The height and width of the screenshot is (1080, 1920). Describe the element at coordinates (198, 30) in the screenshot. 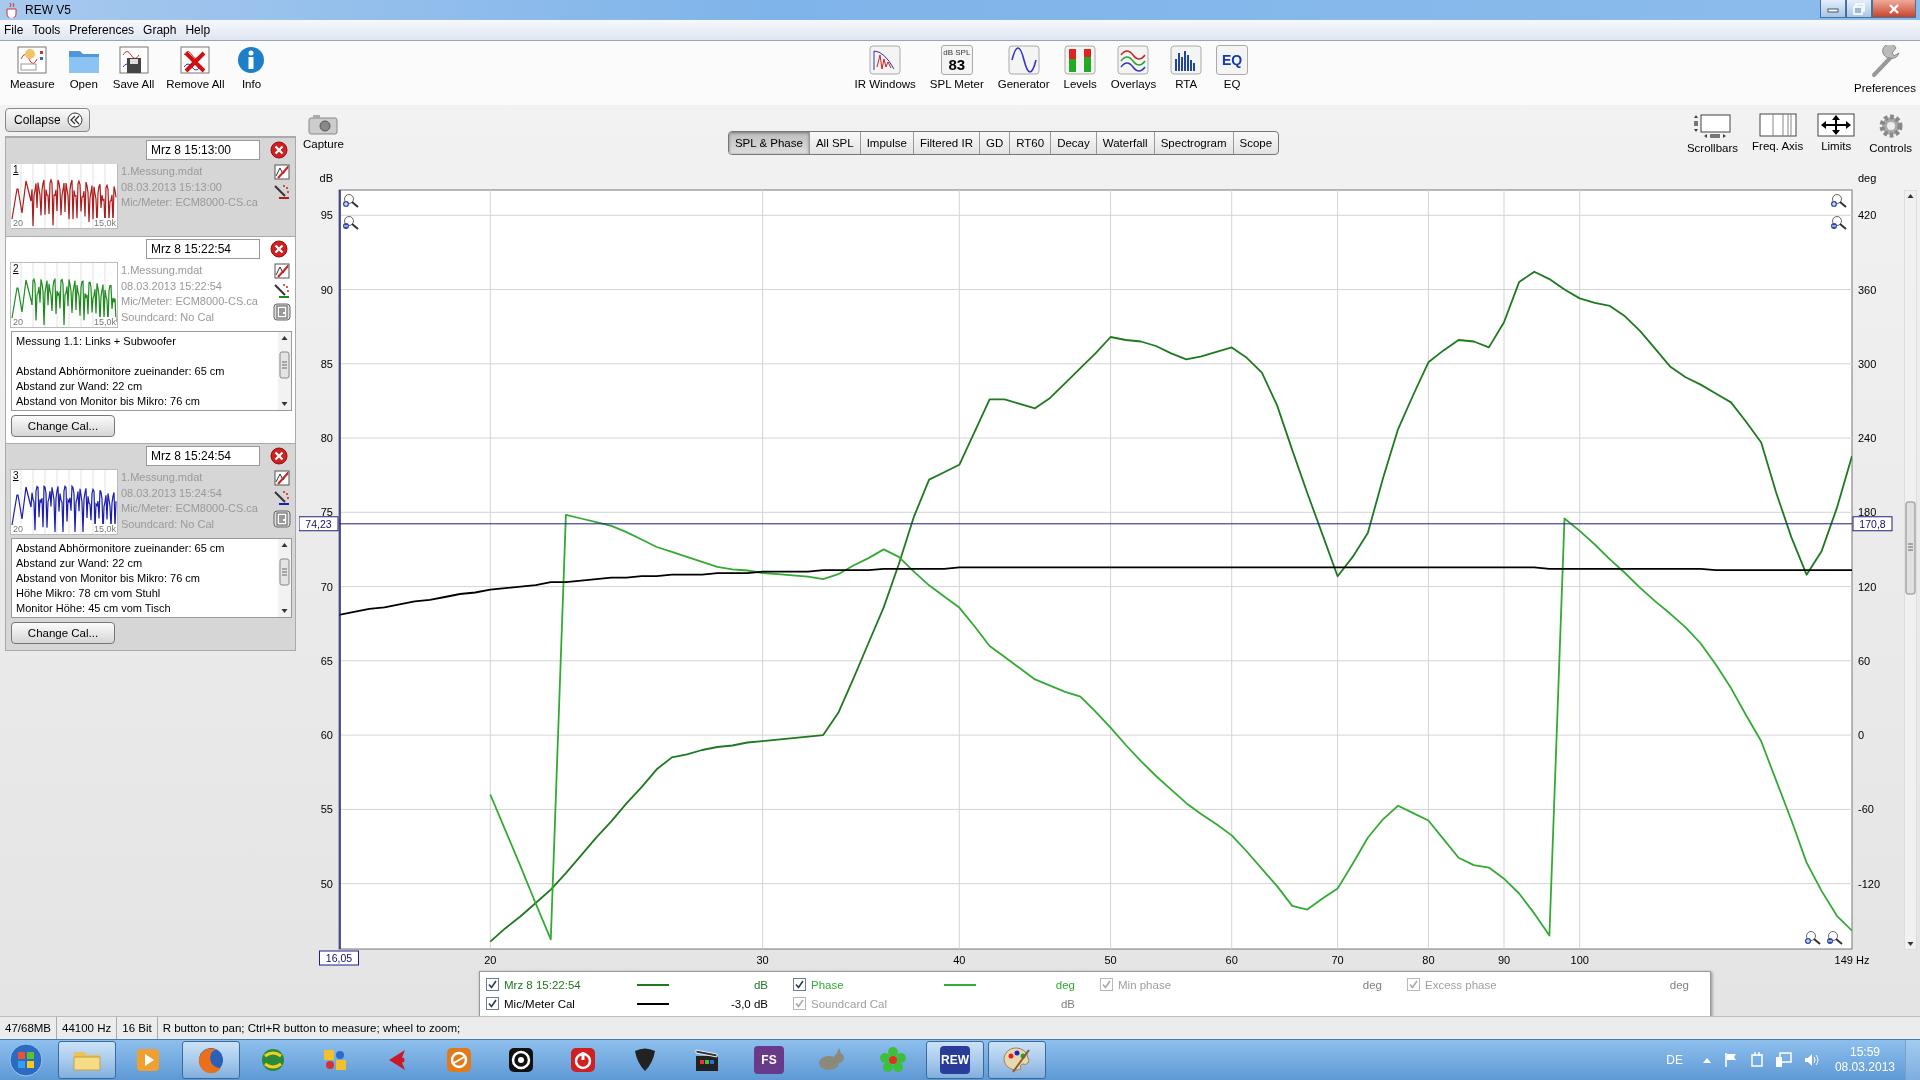

I see `menu-item: Help` at that location.